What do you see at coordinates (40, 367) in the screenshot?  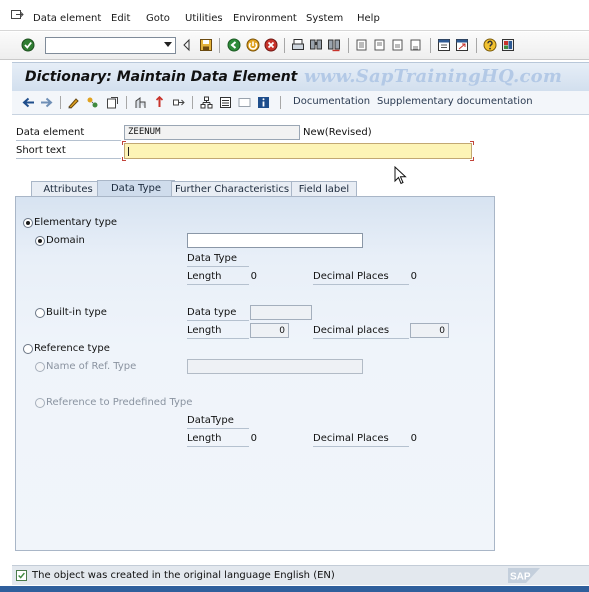 I see `ref-type-name-radio` at bounding box center [40, 367].